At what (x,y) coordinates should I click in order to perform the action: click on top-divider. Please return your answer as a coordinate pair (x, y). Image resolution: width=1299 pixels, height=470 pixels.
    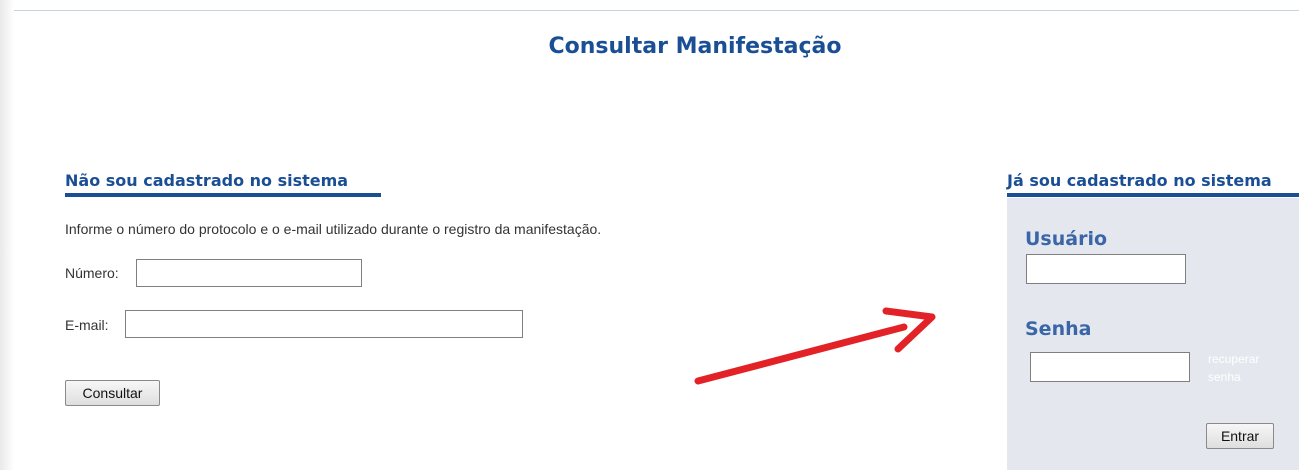
    Looking at the image, I should click on (656, 10).